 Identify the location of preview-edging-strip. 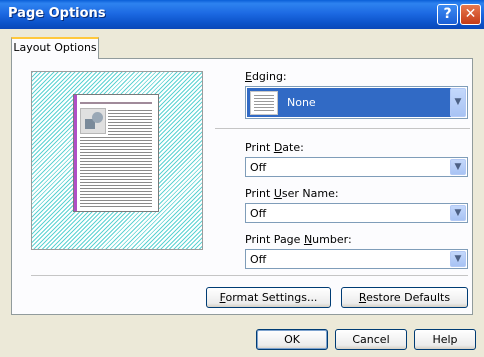
(75, 153).